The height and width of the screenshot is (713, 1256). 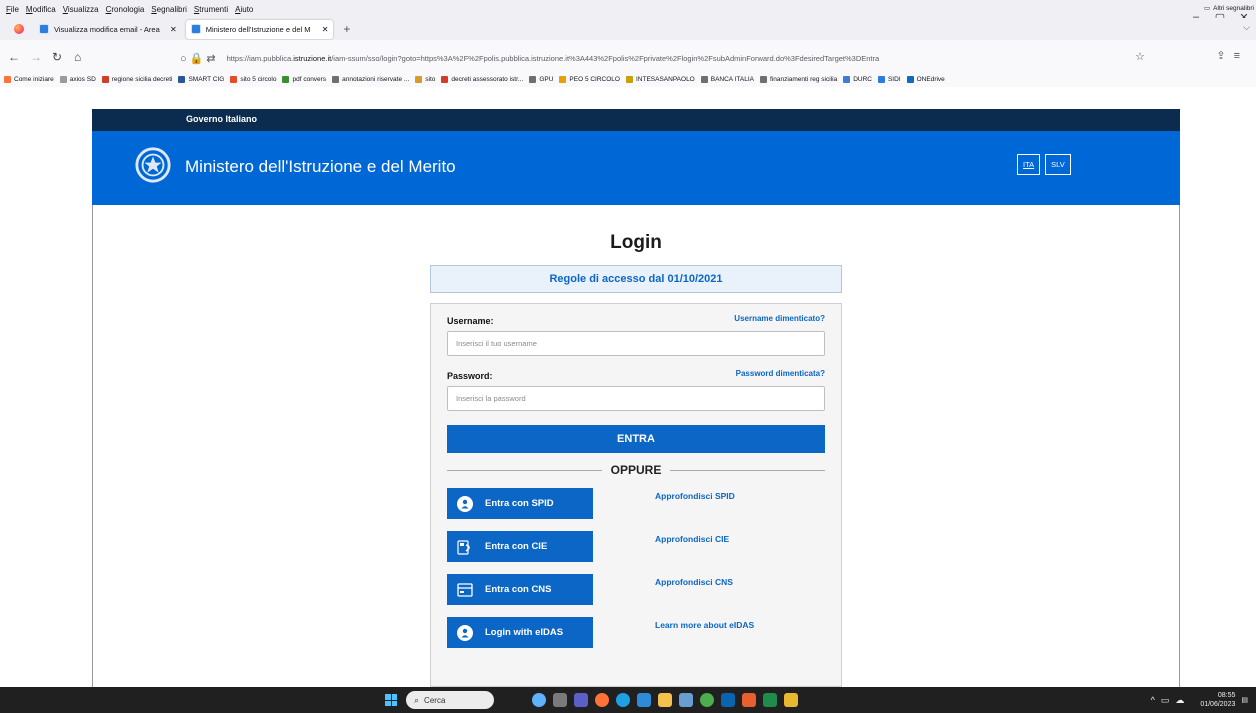 What do you see at coordinates (1217, 700) in the screenshot?
I see `clock: 08:55 01/06/2023` at bounding box center [1217, 700].